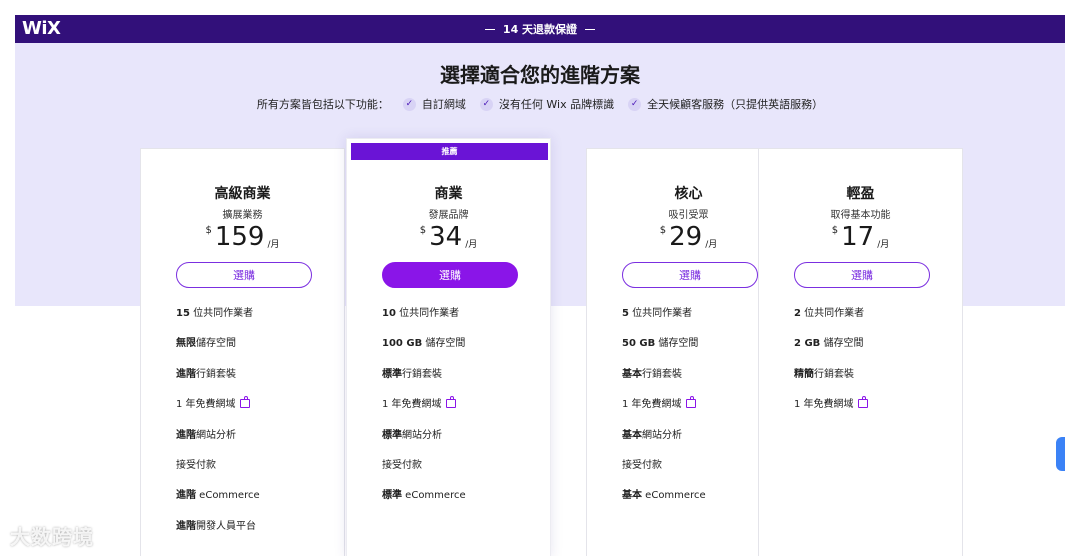 The image size is (1080, 556). I want to click on plan-name: 輕盈, so click(860, 194).